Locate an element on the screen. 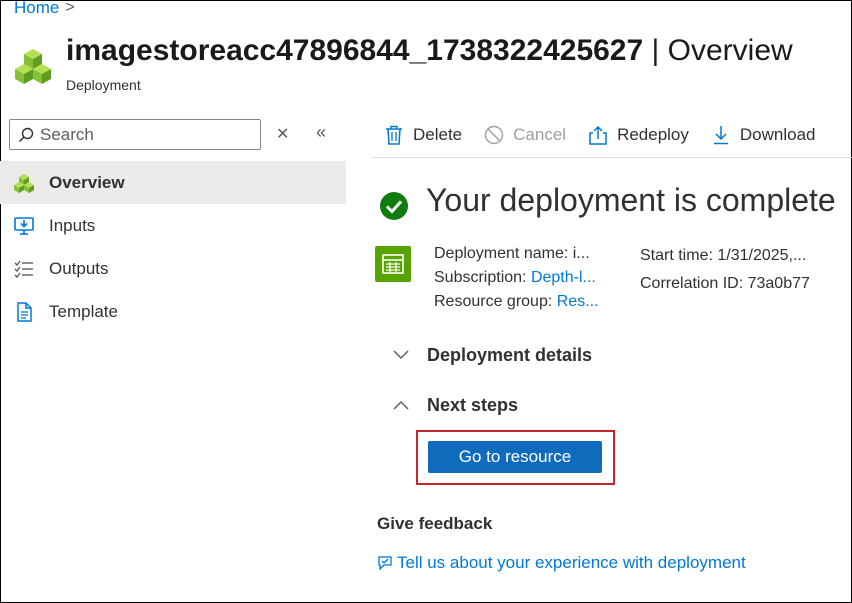 The width and height of the screenshot is (852, 603). search-input is located at coordinates (140, 134).